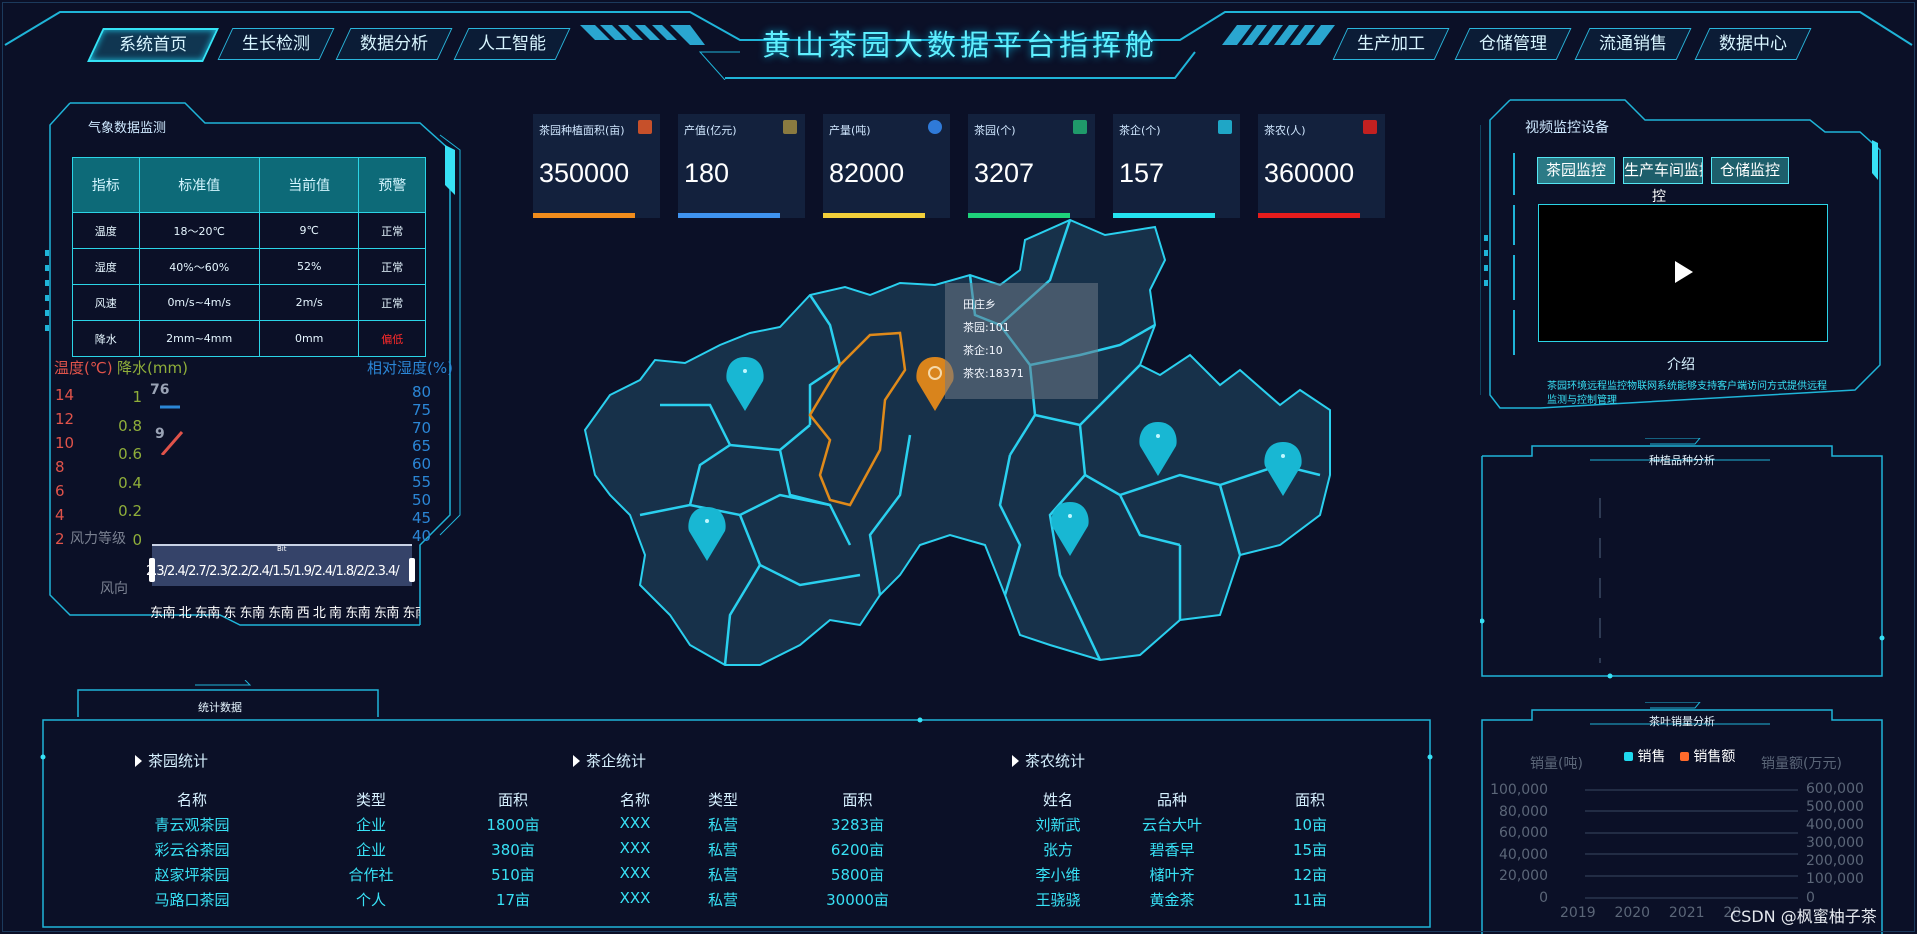 The image size is (1917, 934). I want to click on tab-data-center: 数据中心, so click(1753, 44).